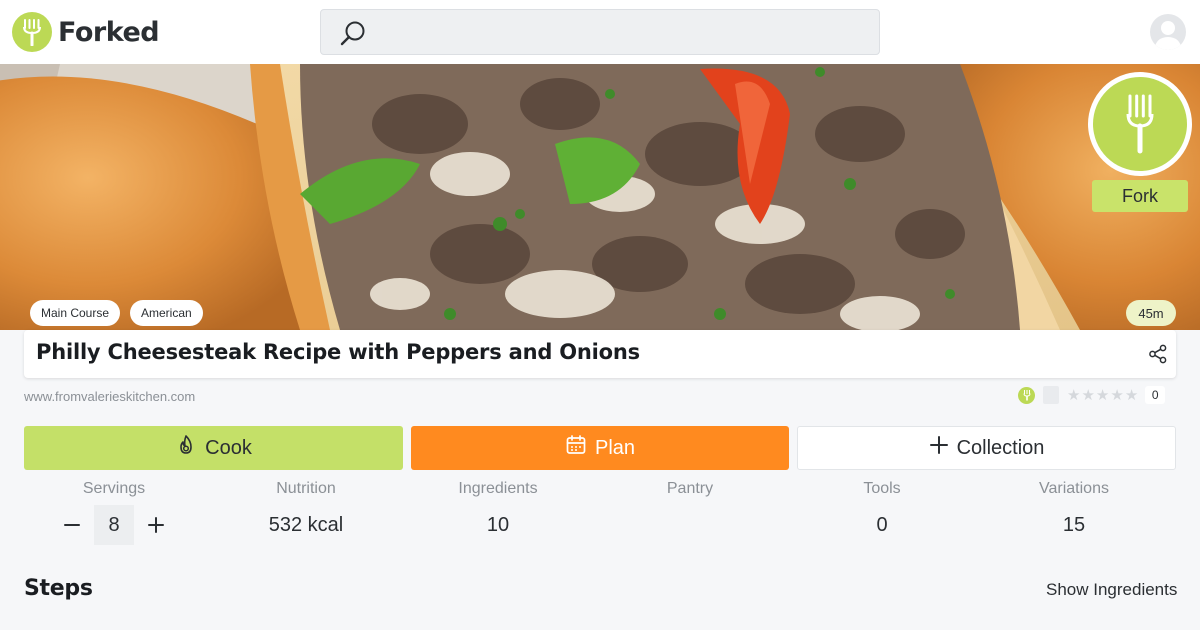 This screenshot has height=630, width=1200. I want to click on rating-count: 0, so click(1155, 395).